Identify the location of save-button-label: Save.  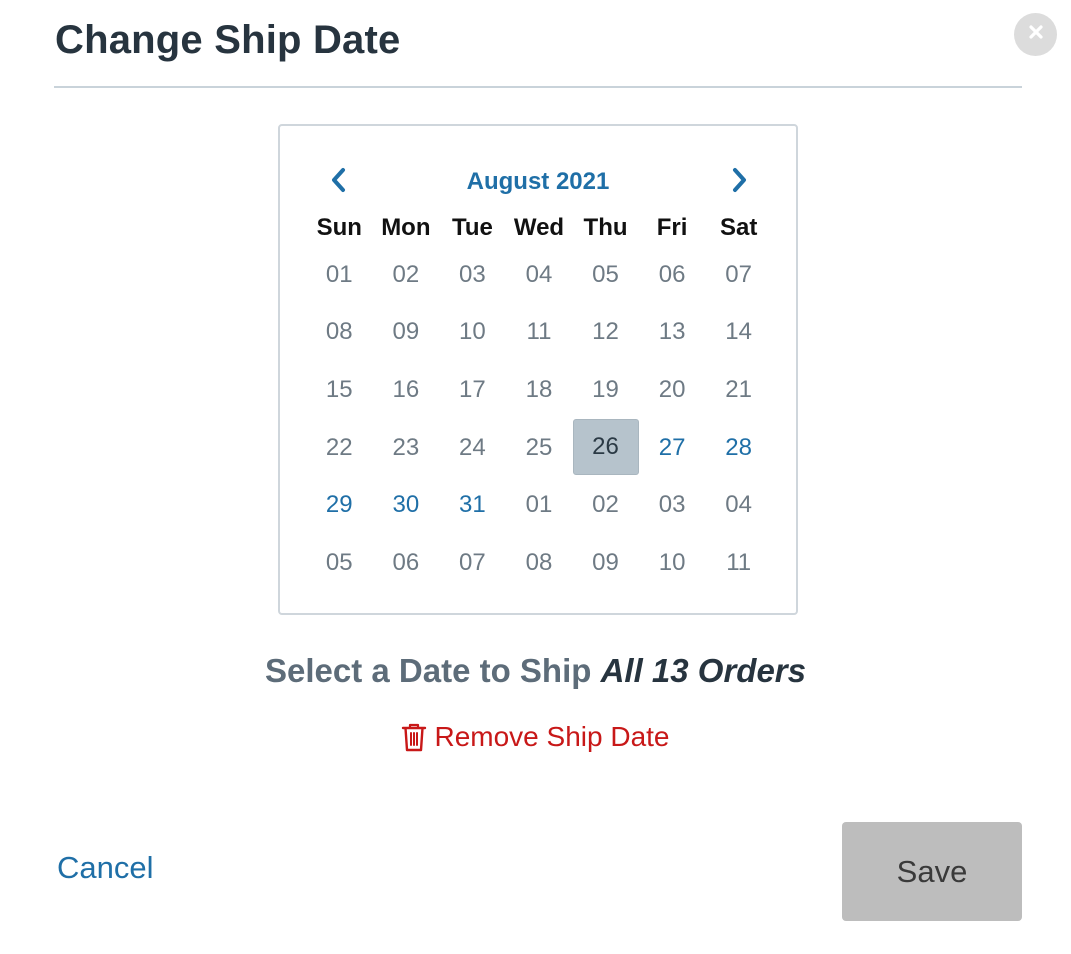
(932, 871).